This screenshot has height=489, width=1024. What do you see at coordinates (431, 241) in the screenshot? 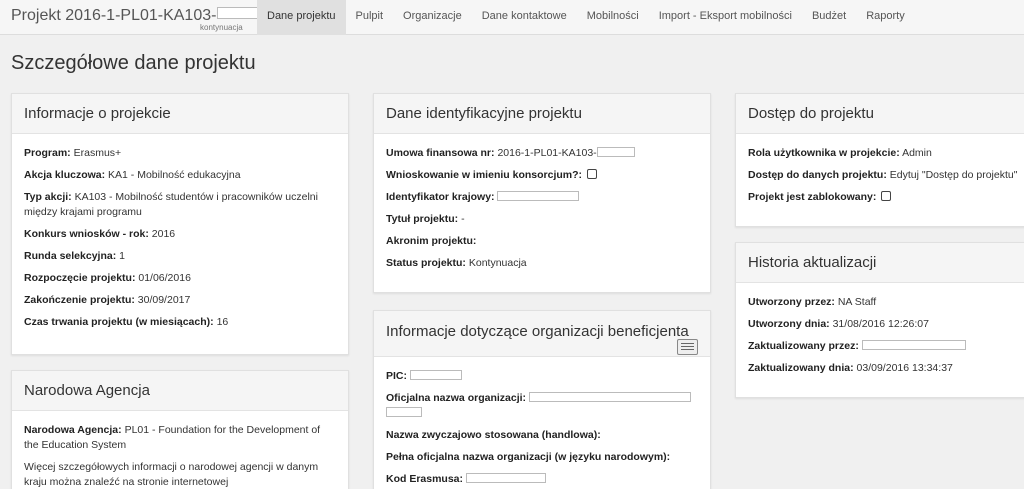
I see `ident-row-acronym: Akronim projektu:` at bounding box center [431, 241].